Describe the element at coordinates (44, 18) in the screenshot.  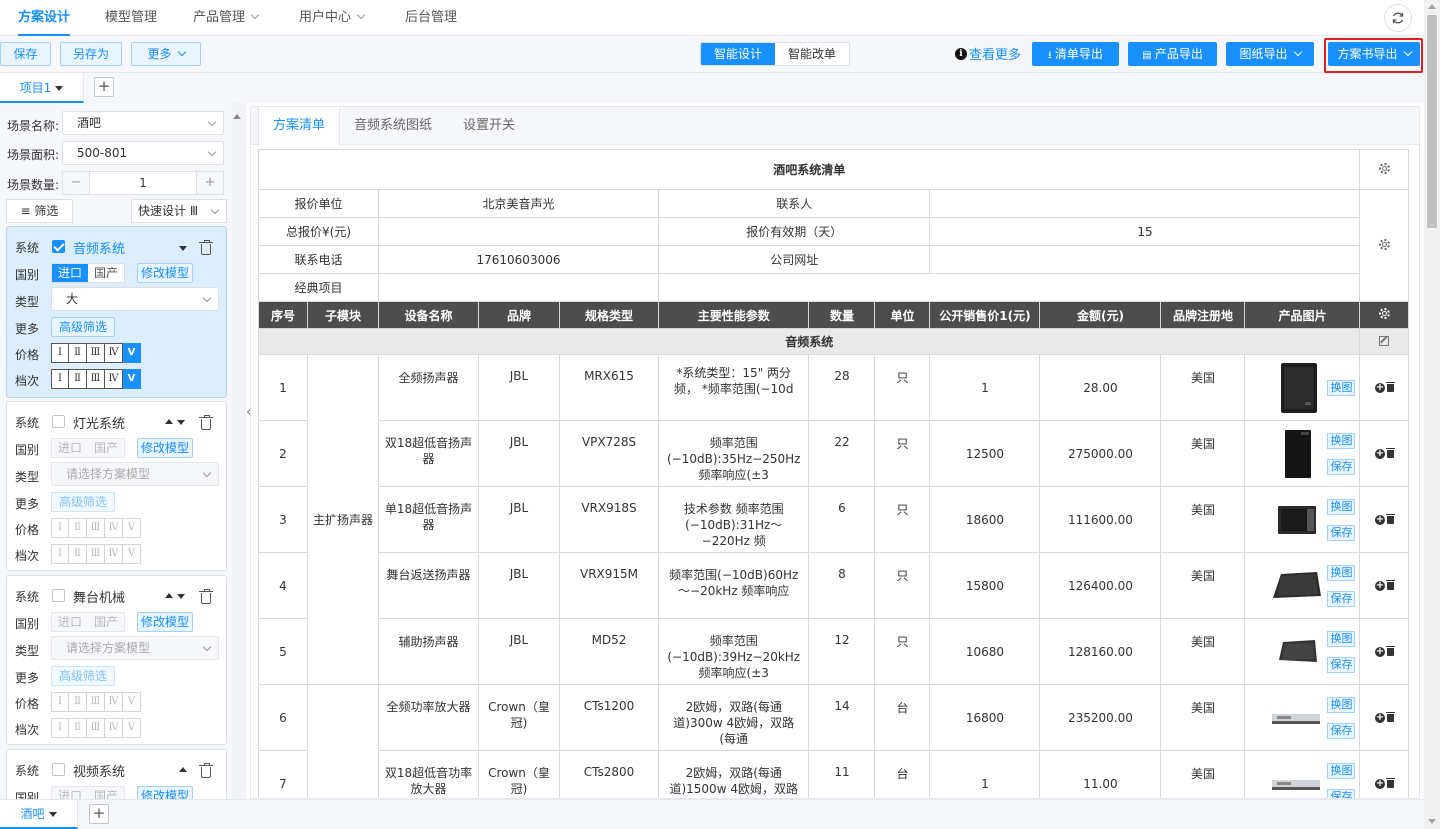
I see `nav-scheme-design: 方案设计` at that location.